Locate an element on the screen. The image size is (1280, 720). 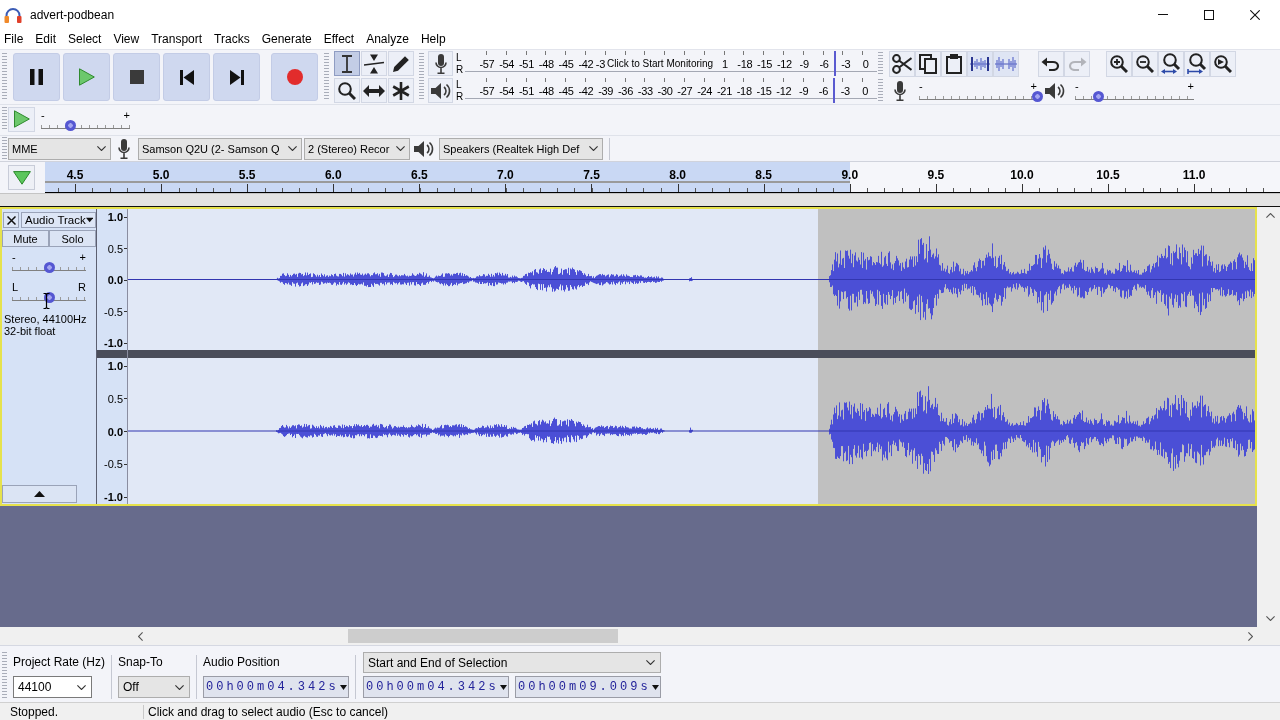
timeline-ruler: 4.5 5.0 5.5 6.0 6.5 7.0 7.5 8.0 8.5 9.0 9.5 10.0 10.5 11.0 is located at coordinates (662, 177).